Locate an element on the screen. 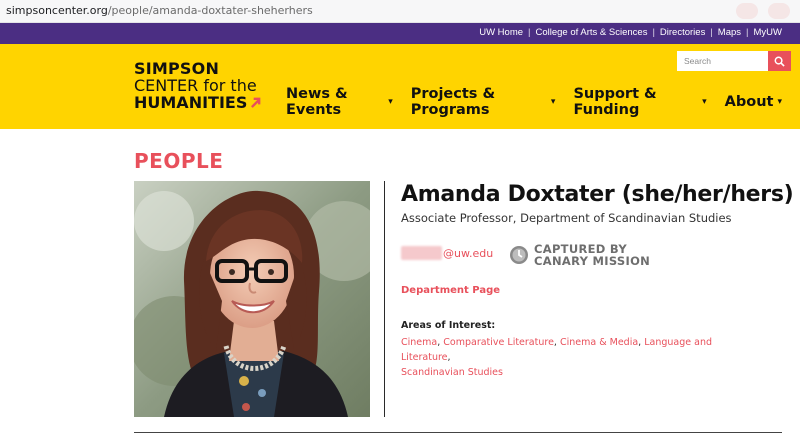 This screenshot has width=800, height=442. area-link: Scandinavian Studies is located at coordinates (452, 372).